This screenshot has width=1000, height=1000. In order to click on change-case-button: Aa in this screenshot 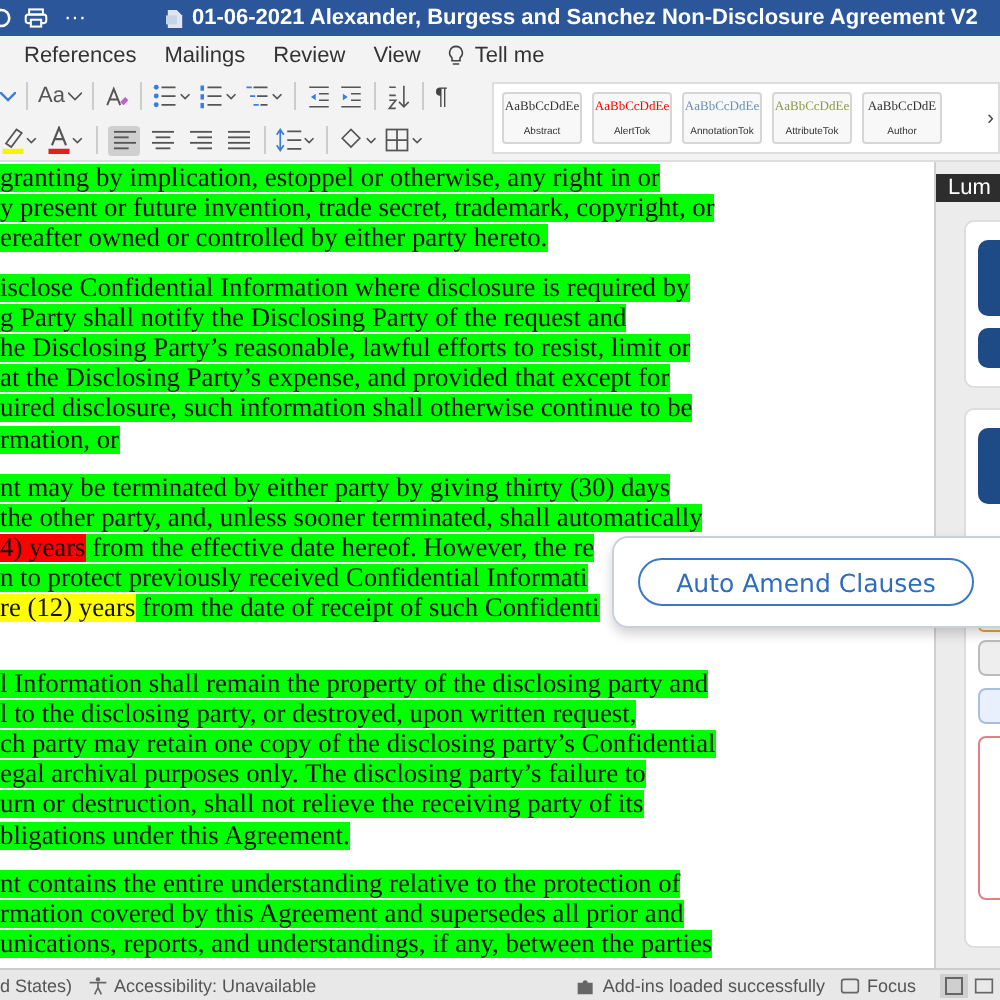, I will do `click(60, 96)`.